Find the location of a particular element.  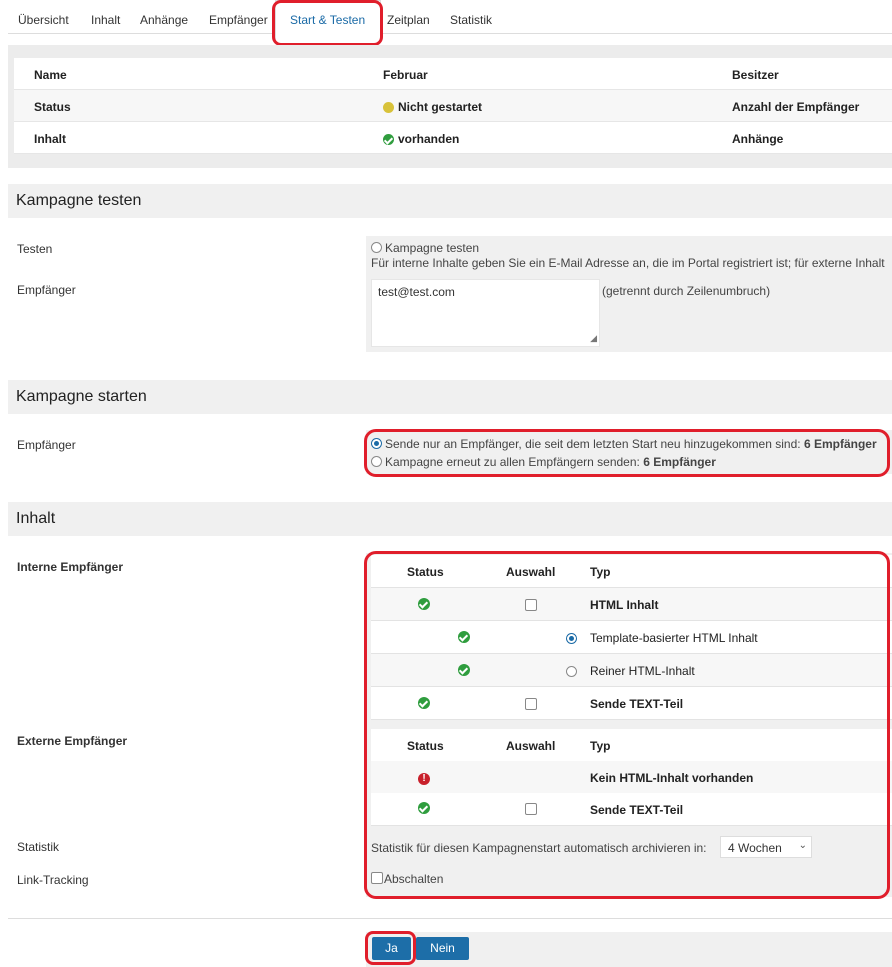

chevron-down-icon: ⌄ is located at coordinates (802, 845).